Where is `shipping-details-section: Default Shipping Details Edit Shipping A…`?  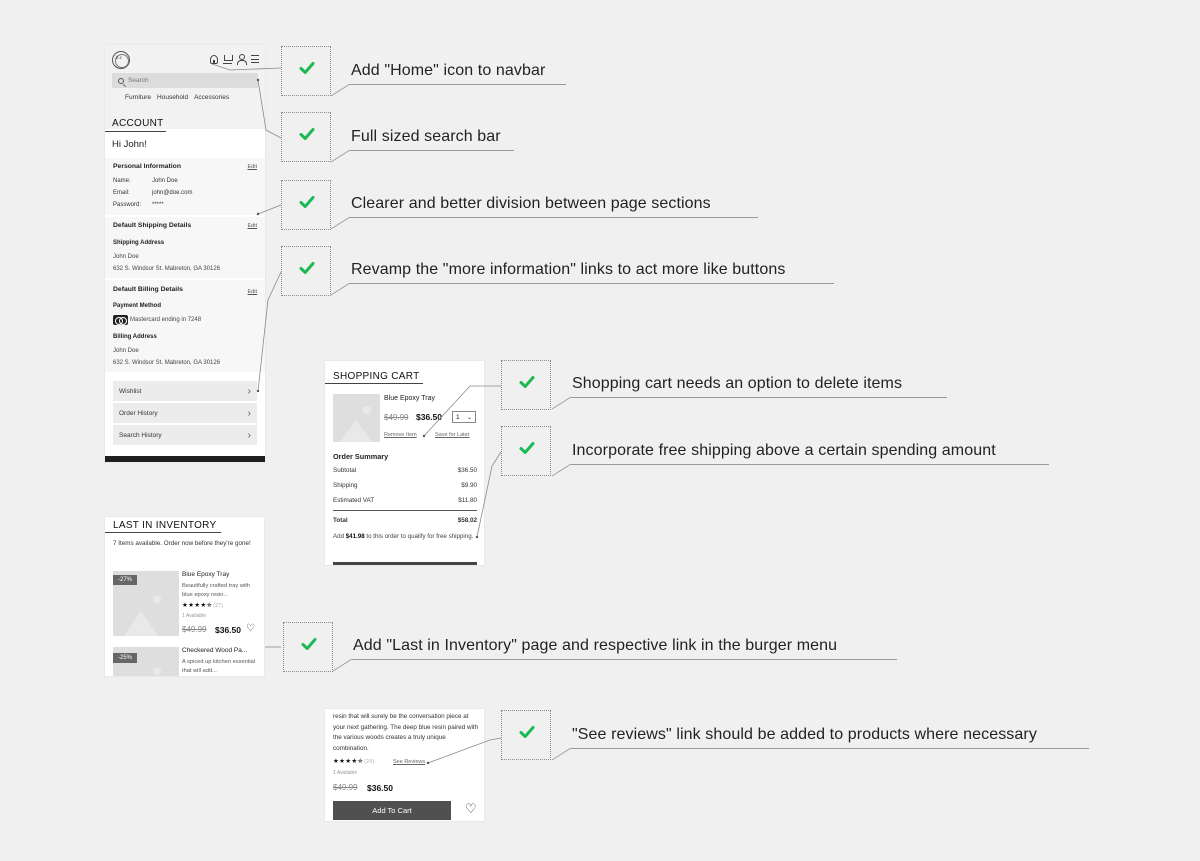 shipping-details-section: Default Shipping Details Edit Shipping A… is located at coordinates (185, 247).